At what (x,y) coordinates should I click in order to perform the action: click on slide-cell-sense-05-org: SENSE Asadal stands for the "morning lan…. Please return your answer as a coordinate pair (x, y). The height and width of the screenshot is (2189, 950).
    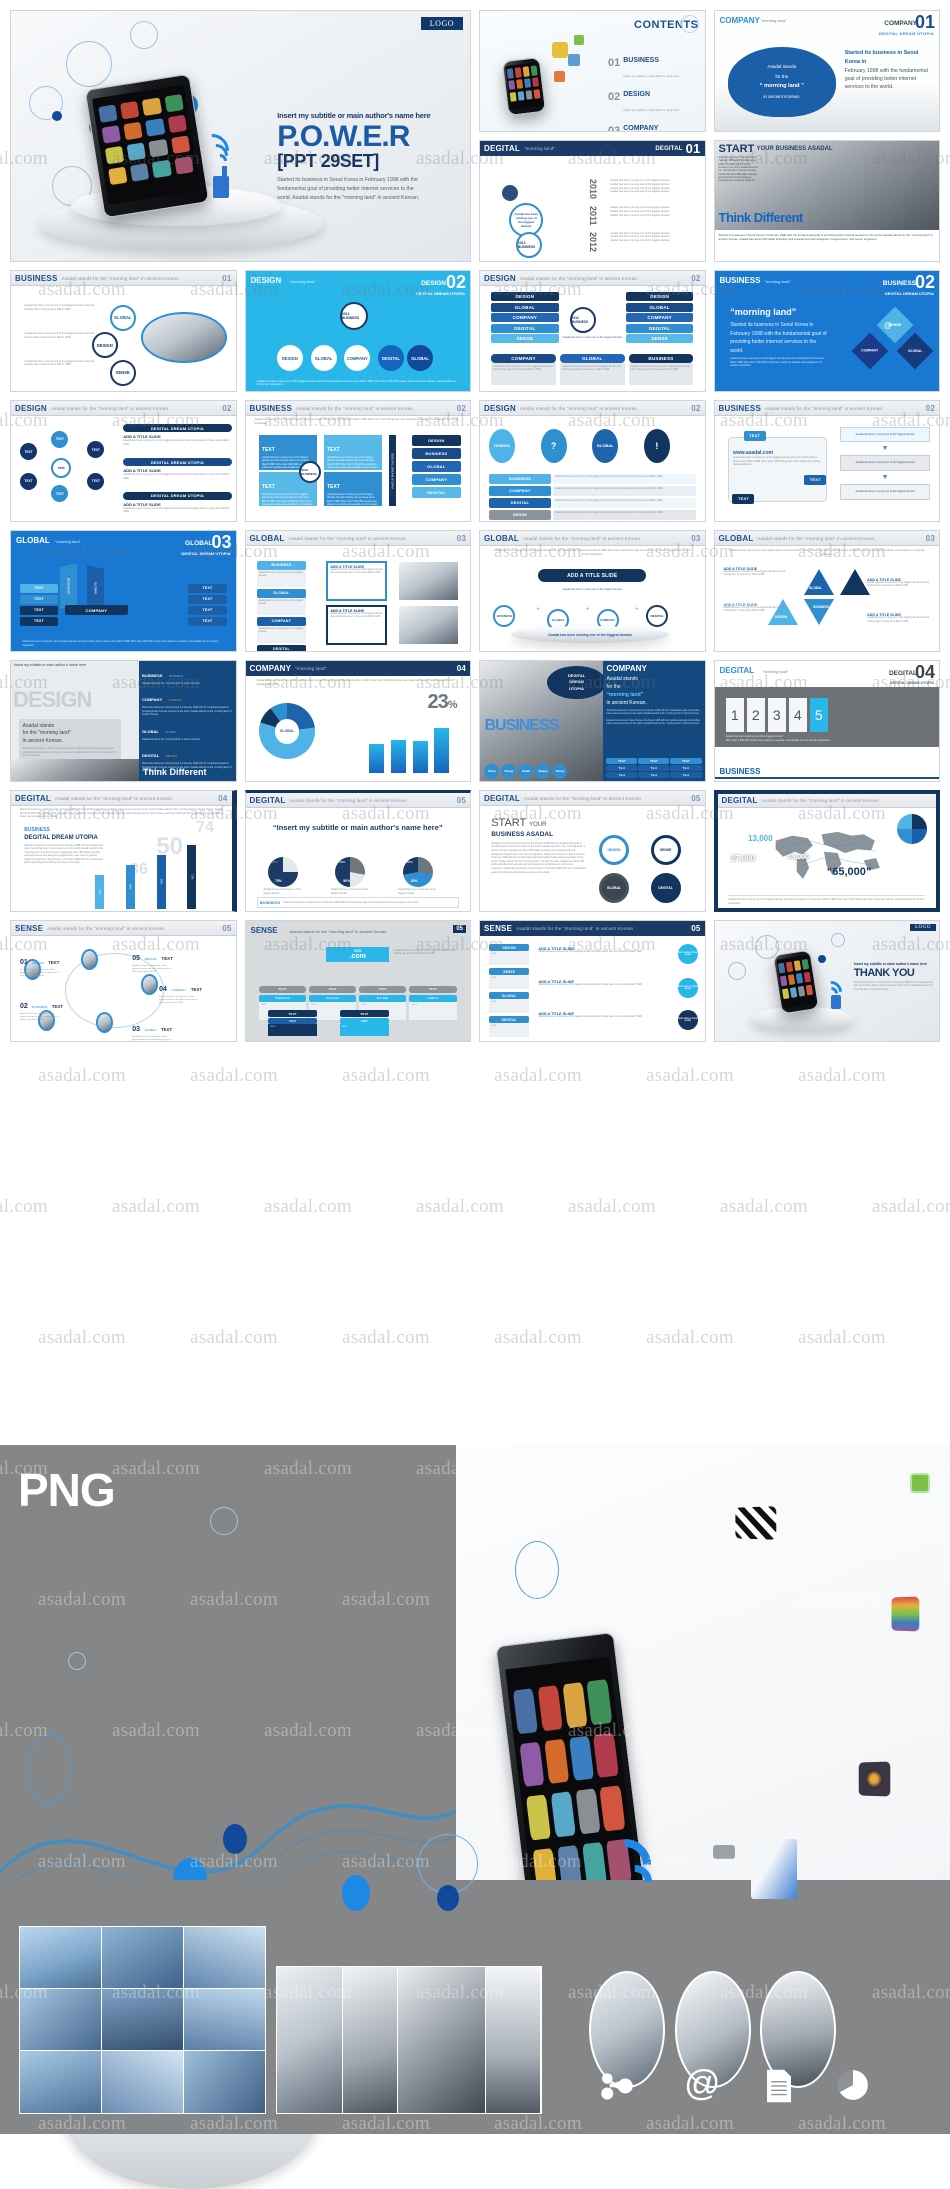
    Looking at the image, I should click on (358, 981).